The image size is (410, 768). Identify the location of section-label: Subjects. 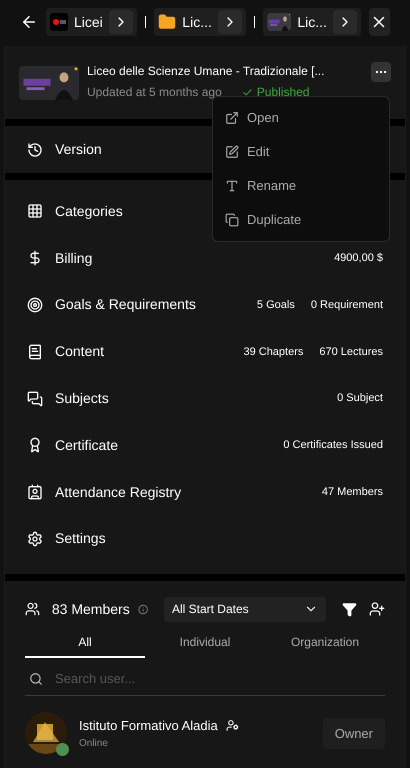
(82, 399).